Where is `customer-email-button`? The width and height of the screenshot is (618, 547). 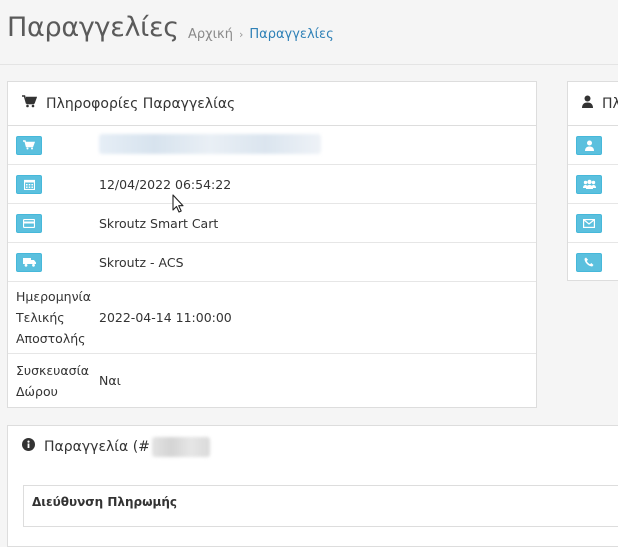 customer-email-button is located at coordinates (589, 223).